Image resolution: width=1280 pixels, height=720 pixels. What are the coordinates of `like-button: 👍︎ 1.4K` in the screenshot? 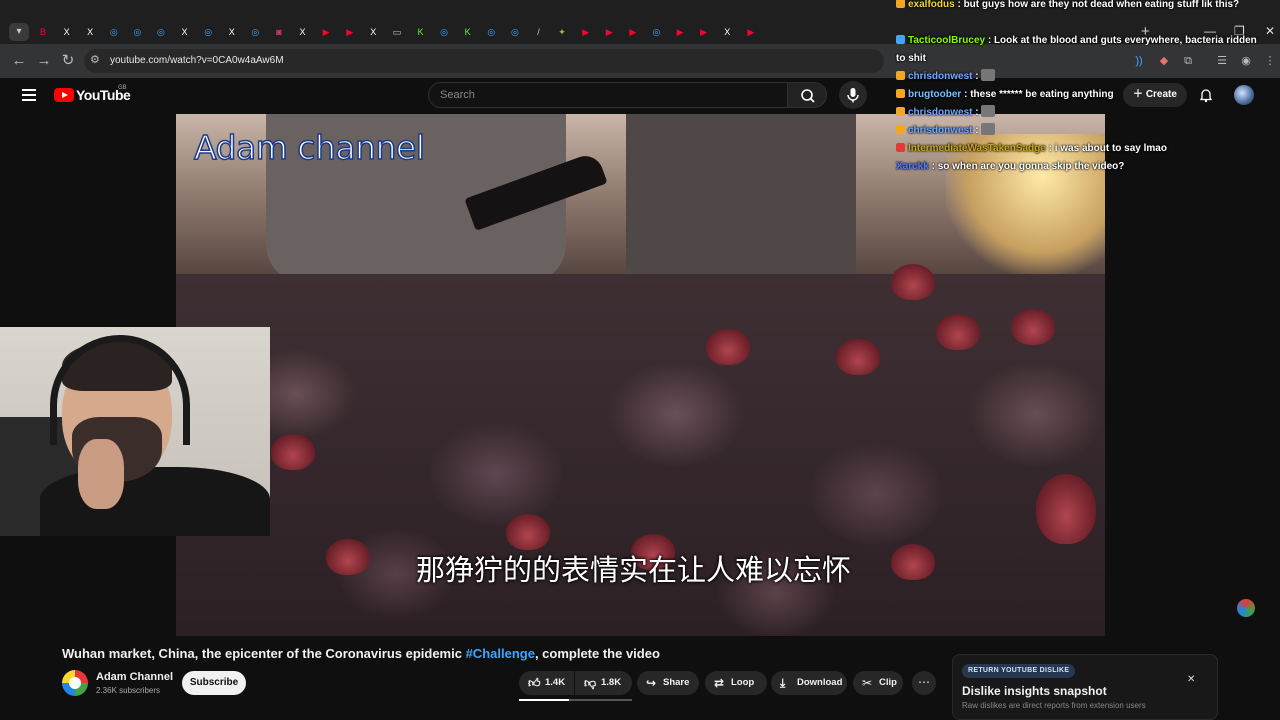 It's located at (546, 683).